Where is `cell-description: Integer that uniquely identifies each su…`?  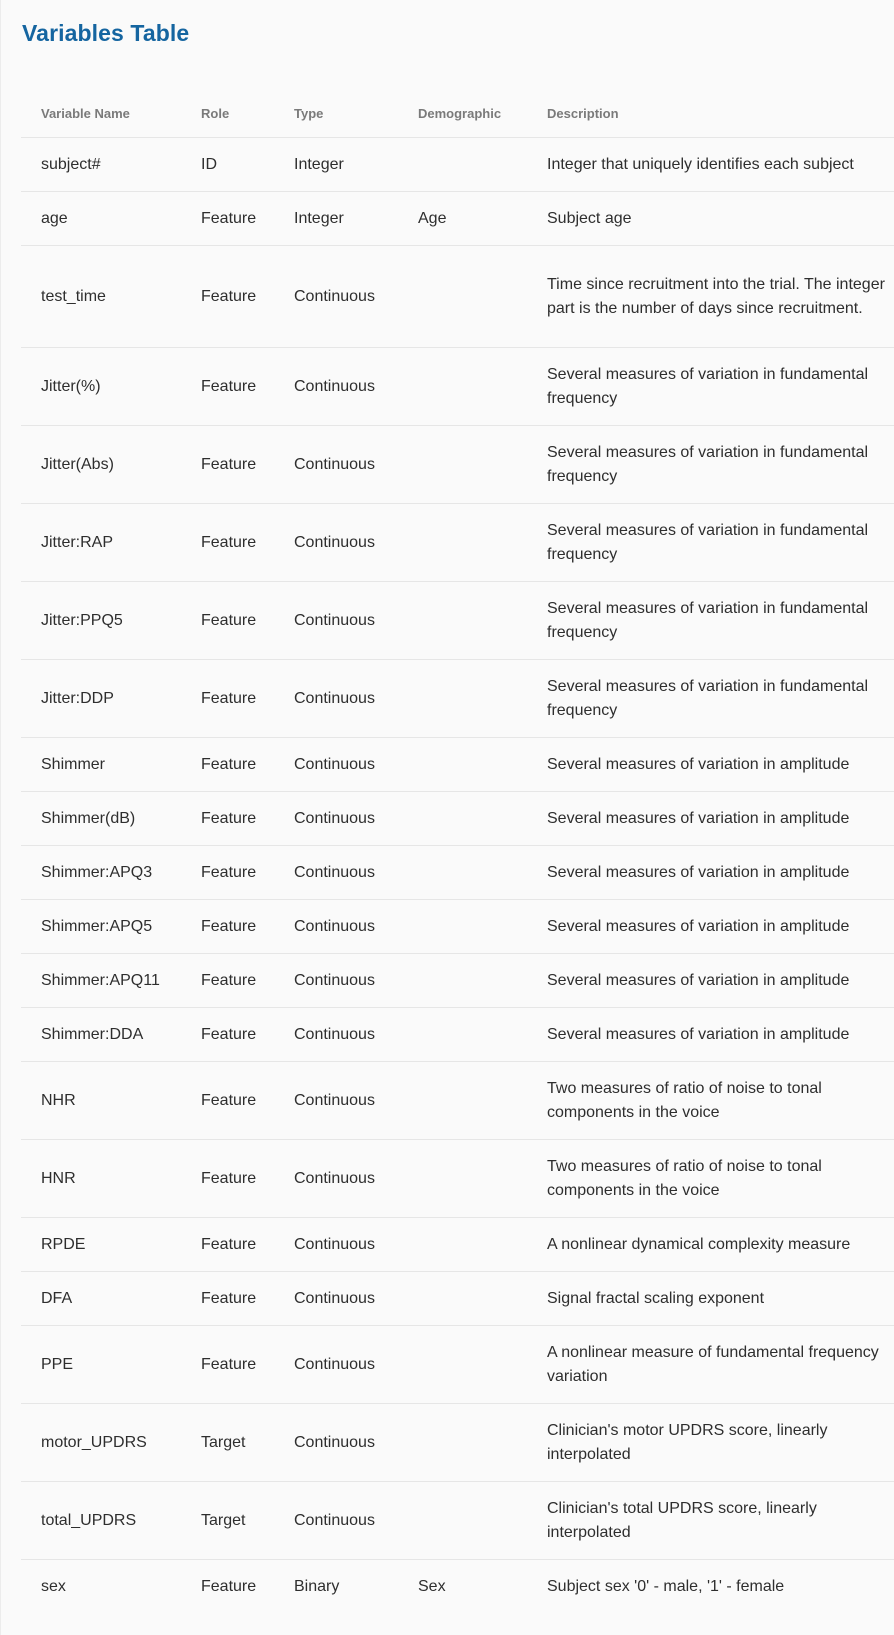 cell-description: Integer that uniquely identifies each su… is located at coordinates (710, 164).